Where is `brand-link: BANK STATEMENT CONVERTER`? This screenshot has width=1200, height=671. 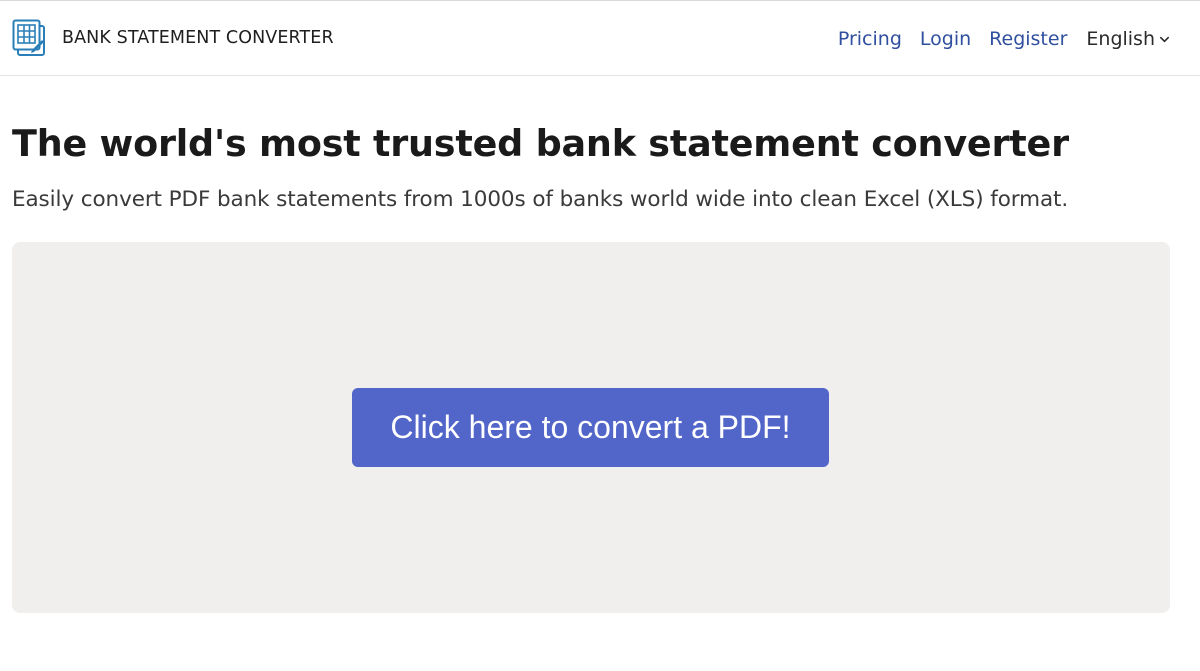 brand-link: BANK STATEMENT CONVERTER is located at coordinates (173, 38).